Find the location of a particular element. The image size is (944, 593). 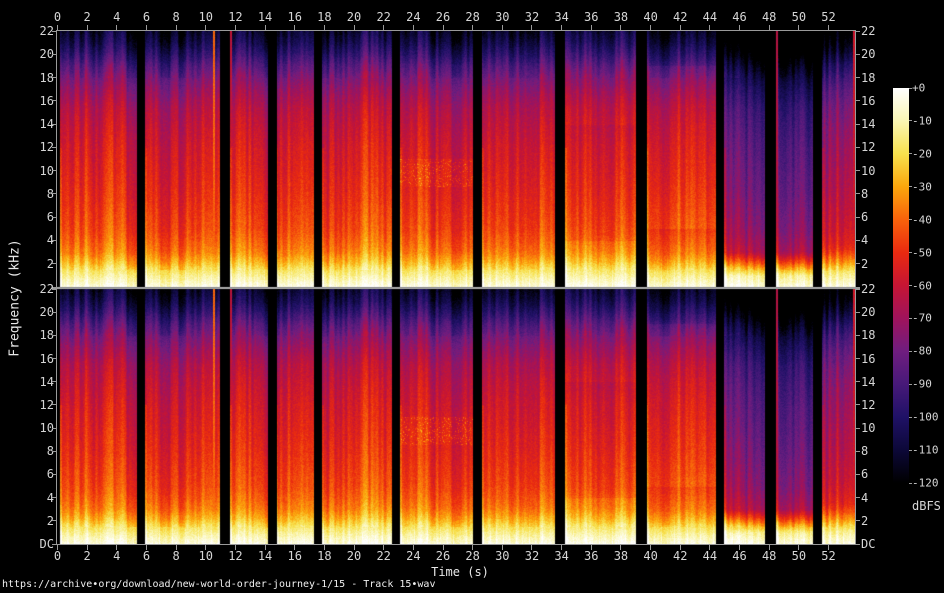

time-tick-label-top: 20 is located at coordinates (354, 17).